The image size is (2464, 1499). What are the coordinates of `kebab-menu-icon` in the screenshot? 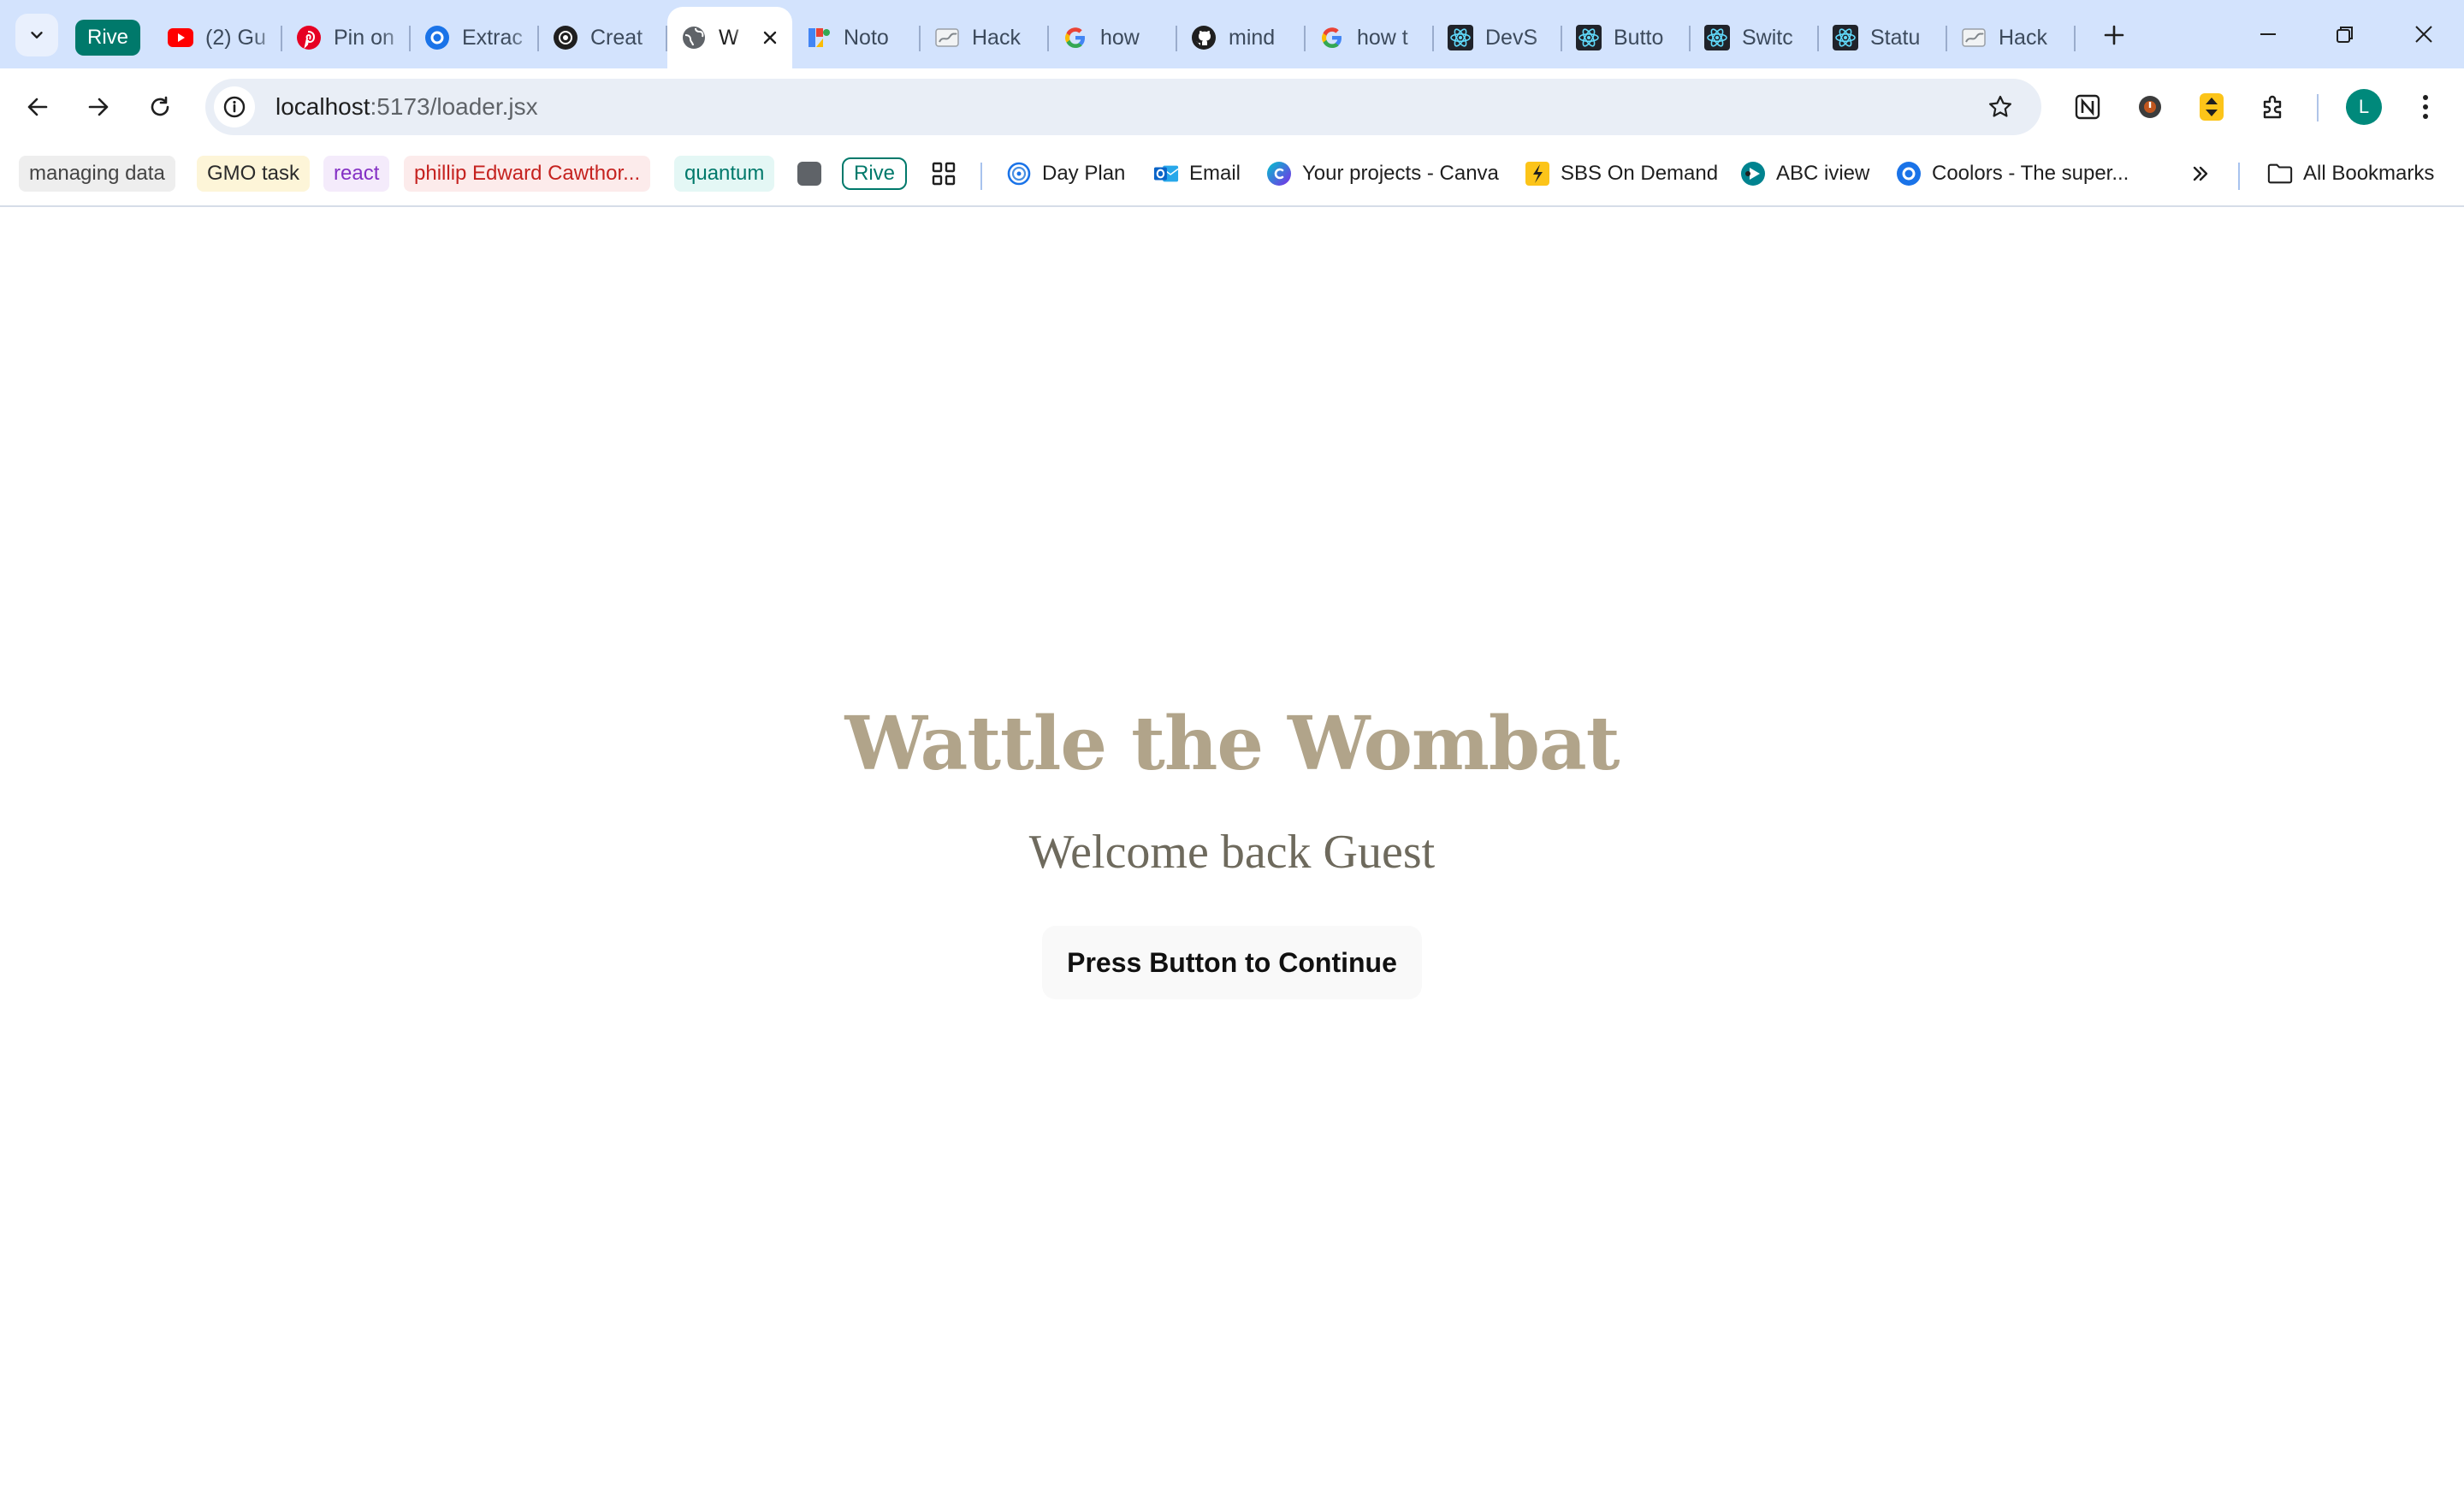 It's located at (2425, 107).